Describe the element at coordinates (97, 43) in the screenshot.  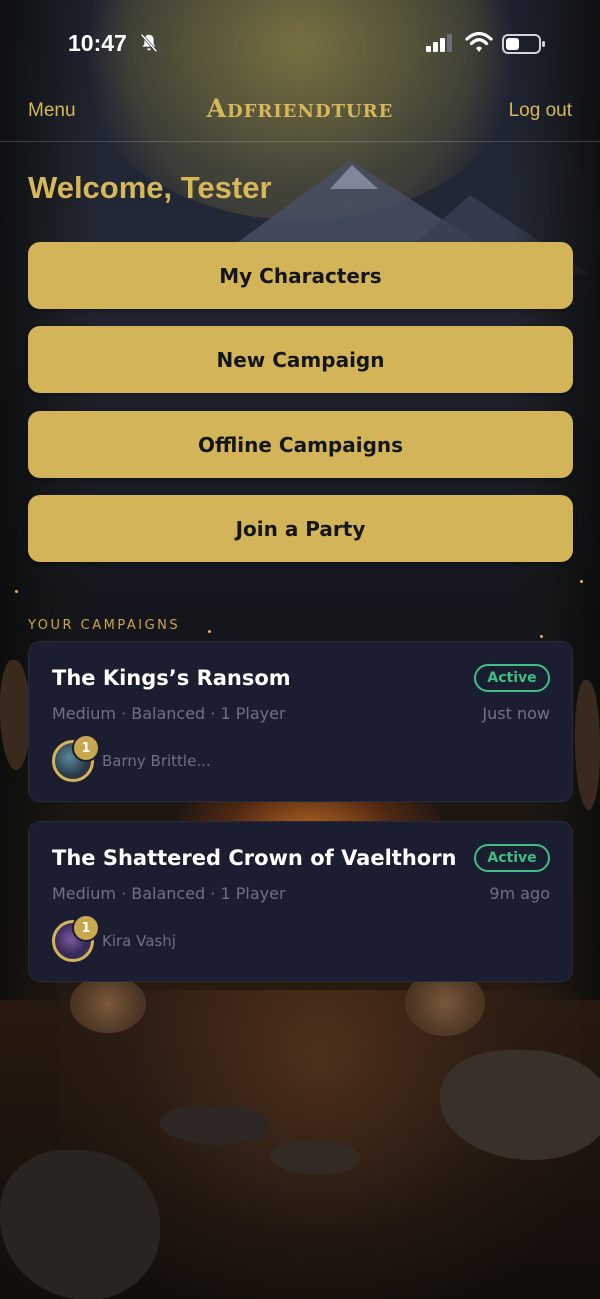
I see `status-time: 10:47` at that location.